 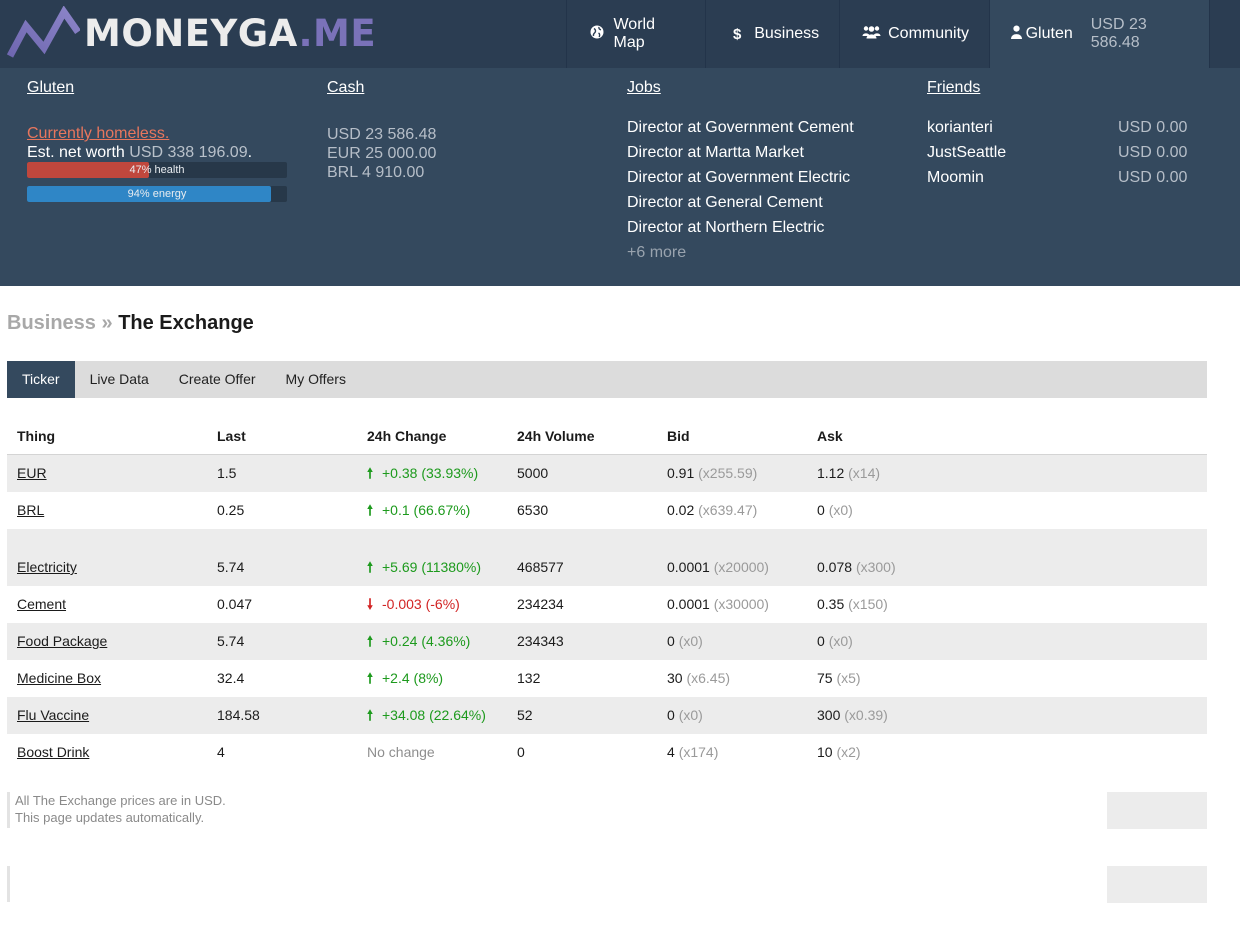 What do you see at coordinates (868, 604) in the screenshot?
I see `ask-quantity: (x150)` at bounding box center [868, 604].